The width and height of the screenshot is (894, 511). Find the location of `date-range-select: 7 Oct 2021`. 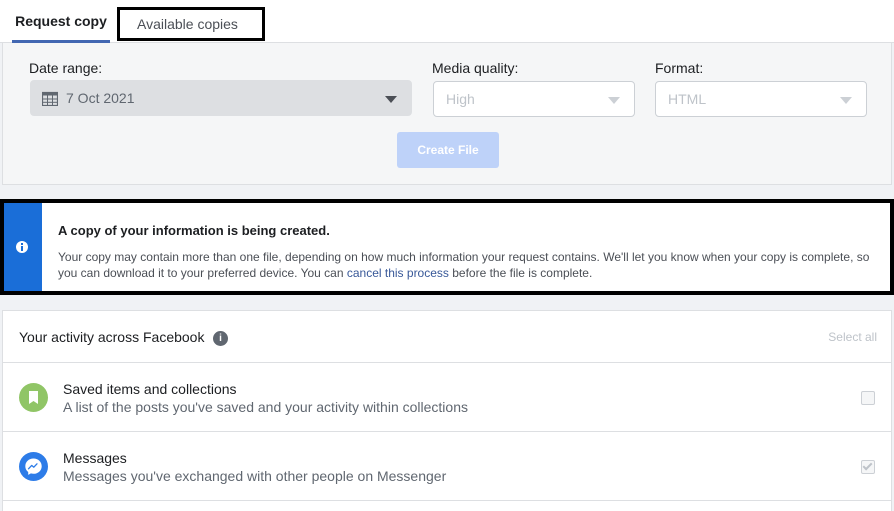

date-range-select: 7 Oct 2021 is located at coordinates (221, 98).